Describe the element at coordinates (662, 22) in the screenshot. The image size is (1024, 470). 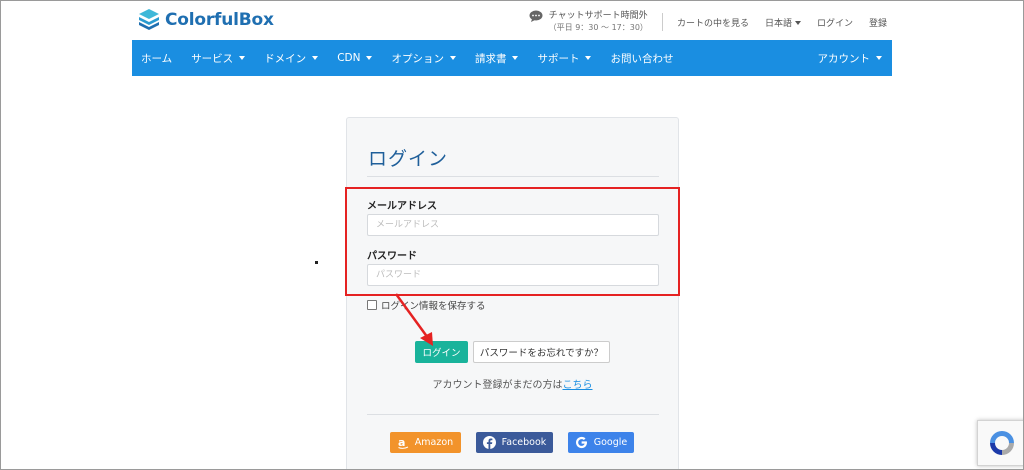
I see `top-divider` at that location.